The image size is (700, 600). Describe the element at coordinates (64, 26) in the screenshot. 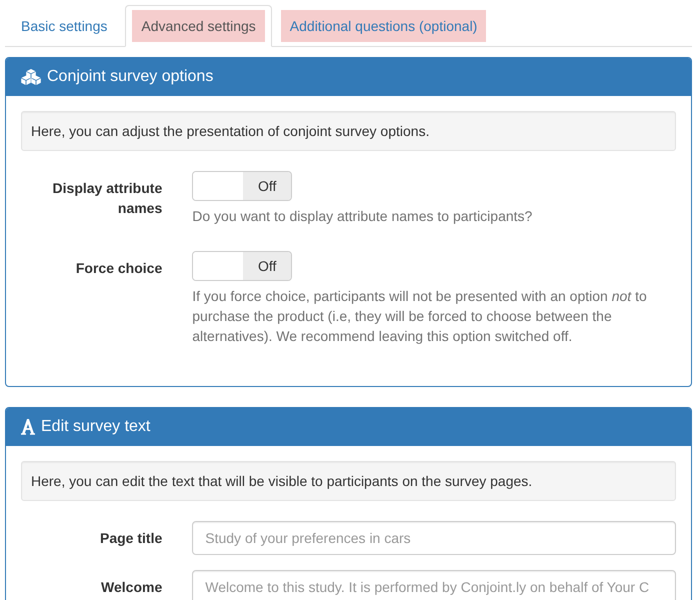

I see `tab: Basic settings` at that location.